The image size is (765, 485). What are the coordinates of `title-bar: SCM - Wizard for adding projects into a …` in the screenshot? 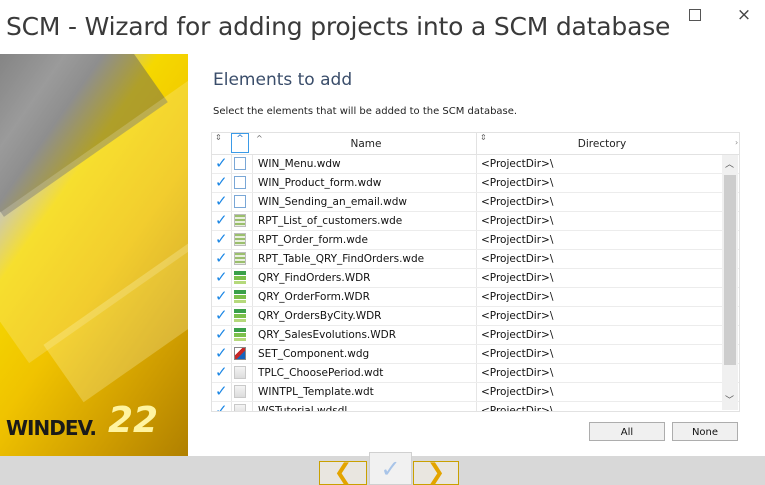 It's located at (382, 27).